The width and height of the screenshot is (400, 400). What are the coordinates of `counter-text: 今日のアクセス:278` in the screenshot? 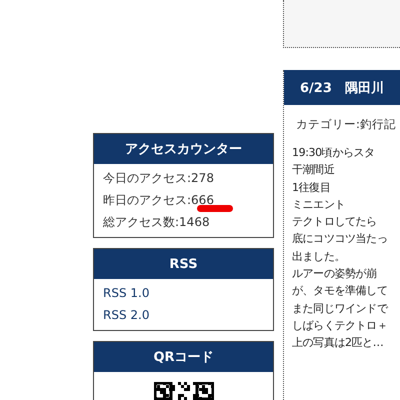 It's located at (159, 178).